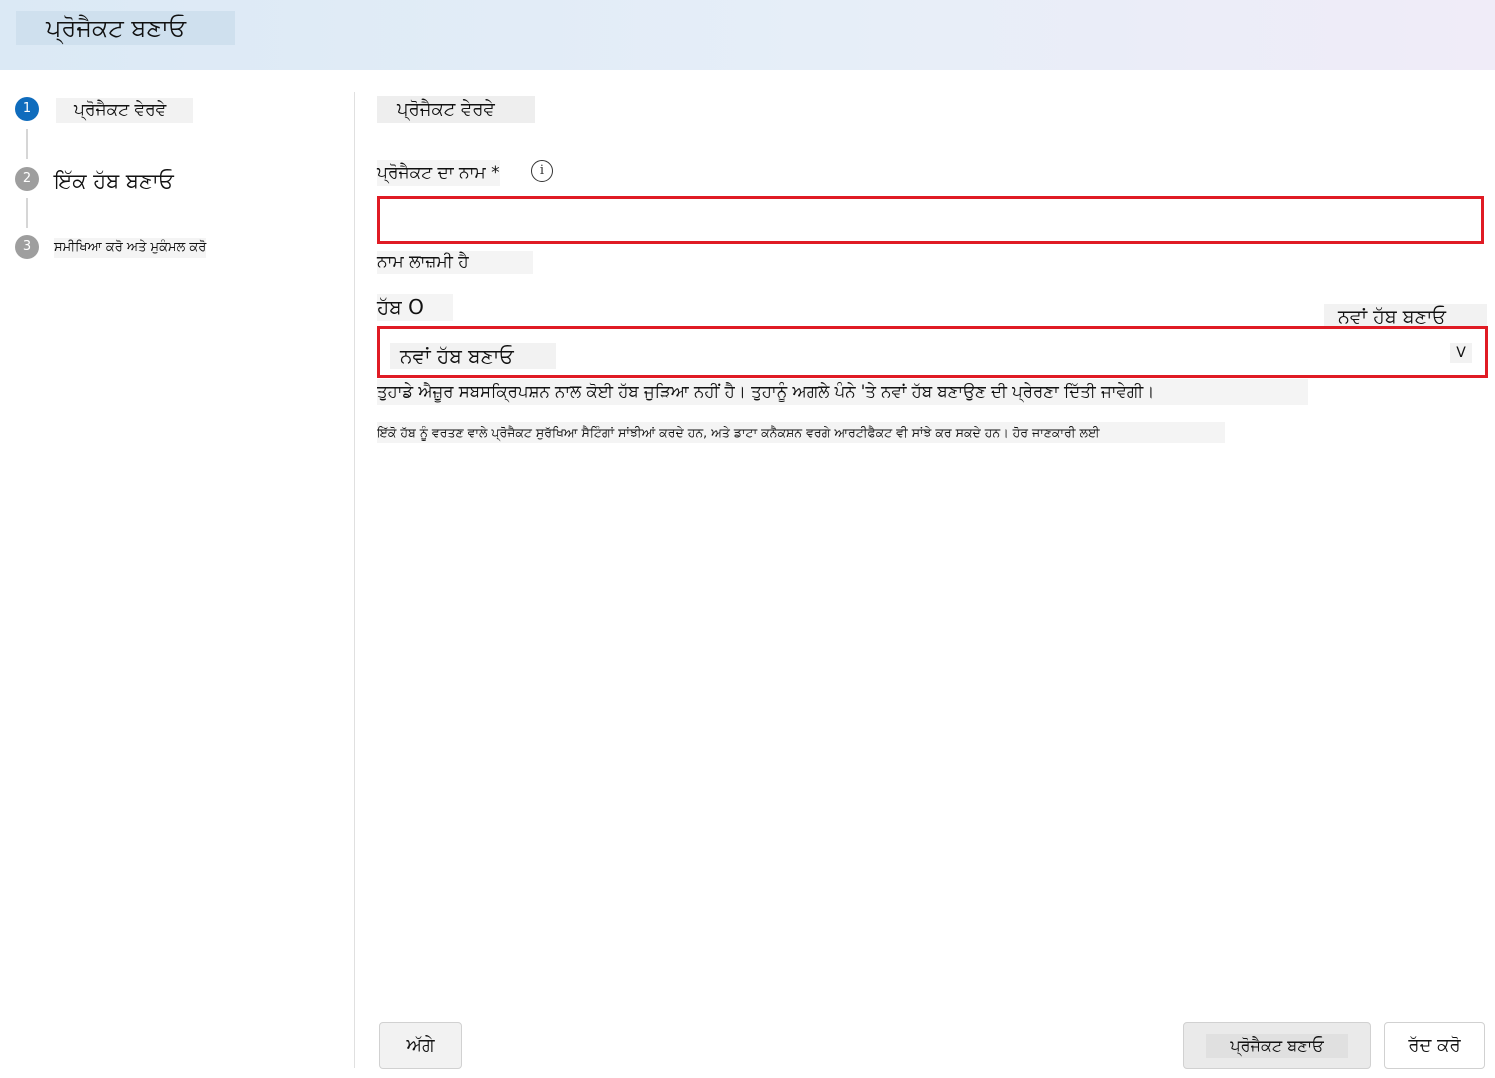 The height and width of the screenshot is (1078, 1495). Describe the element at coordinates (747, 35) in the screenshot. I see `dialog-header: ਪ੍ਰੋਜੈਕਟ ਬਣਾਓ` at that location.